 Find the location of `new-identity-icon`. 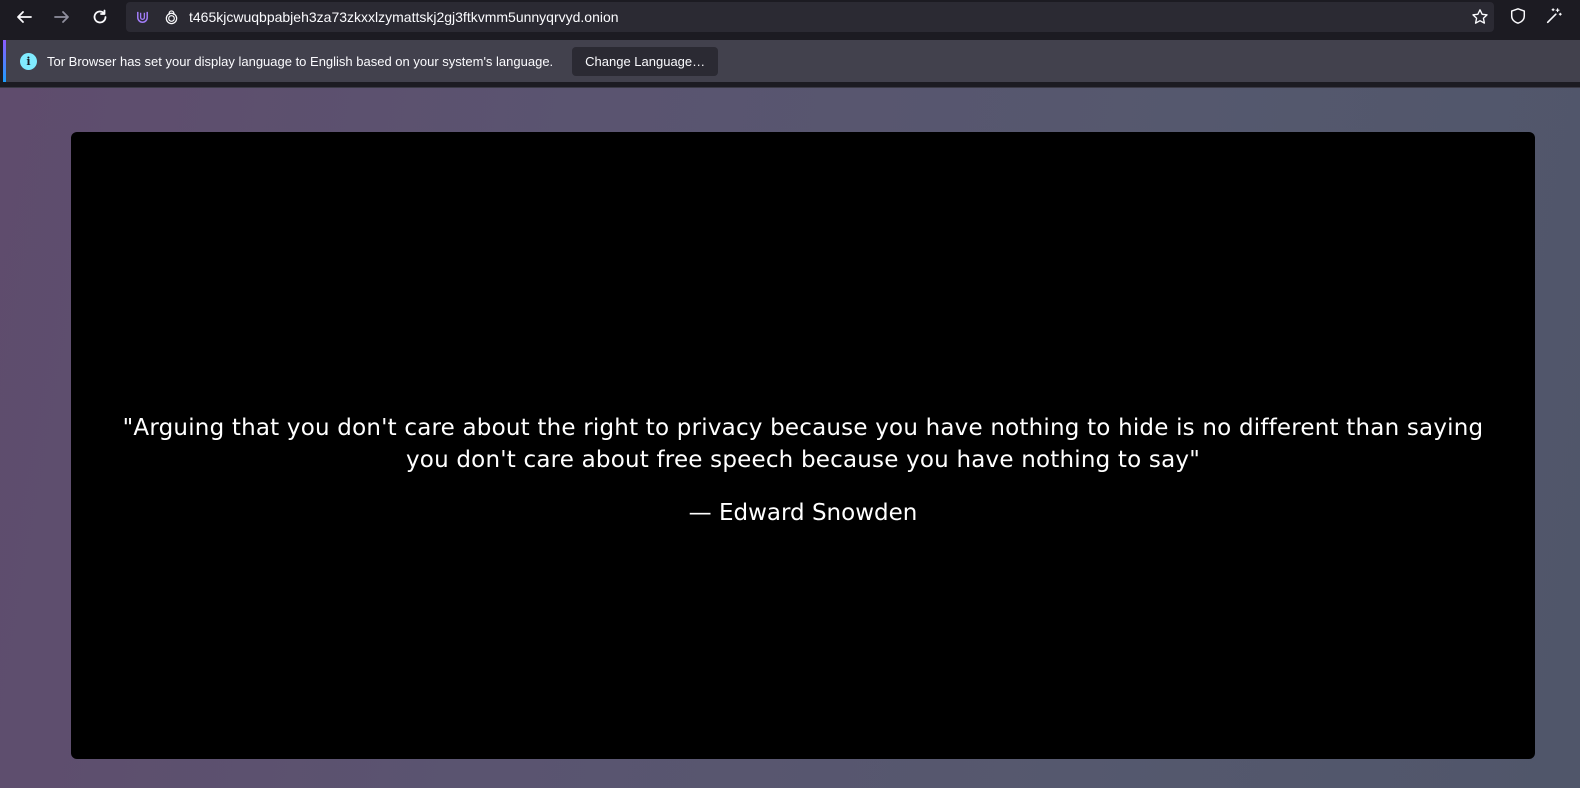

new-identity-icon is located at coordinates (1554, 16).